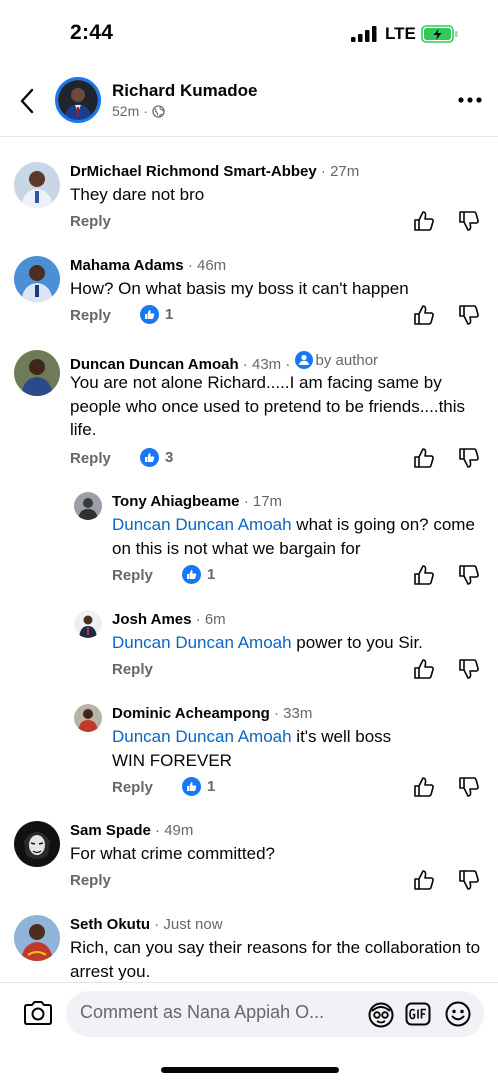 The height and width of the screenshot is (1081, 498). I want to click on signal-icon, so click(364, 34).